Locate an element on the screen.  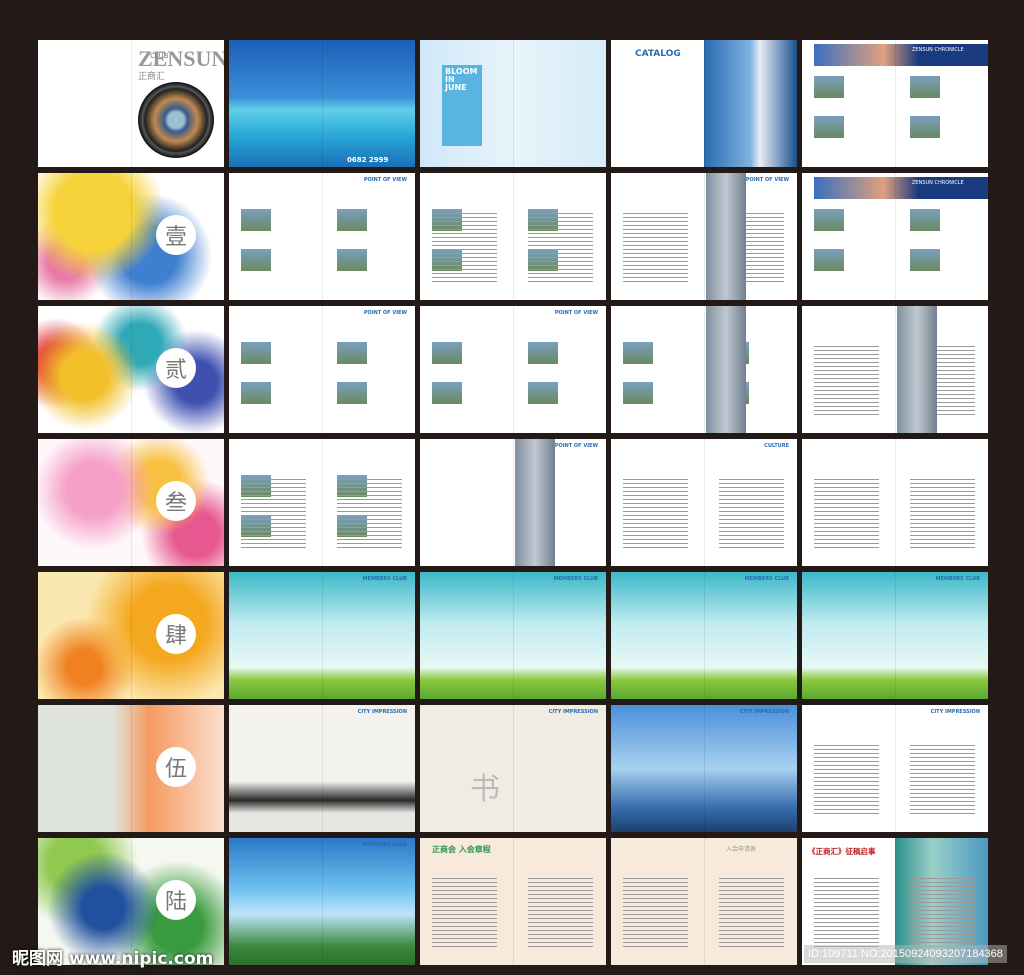
chapter-number: 陆 is located at coordinates (176, 900).